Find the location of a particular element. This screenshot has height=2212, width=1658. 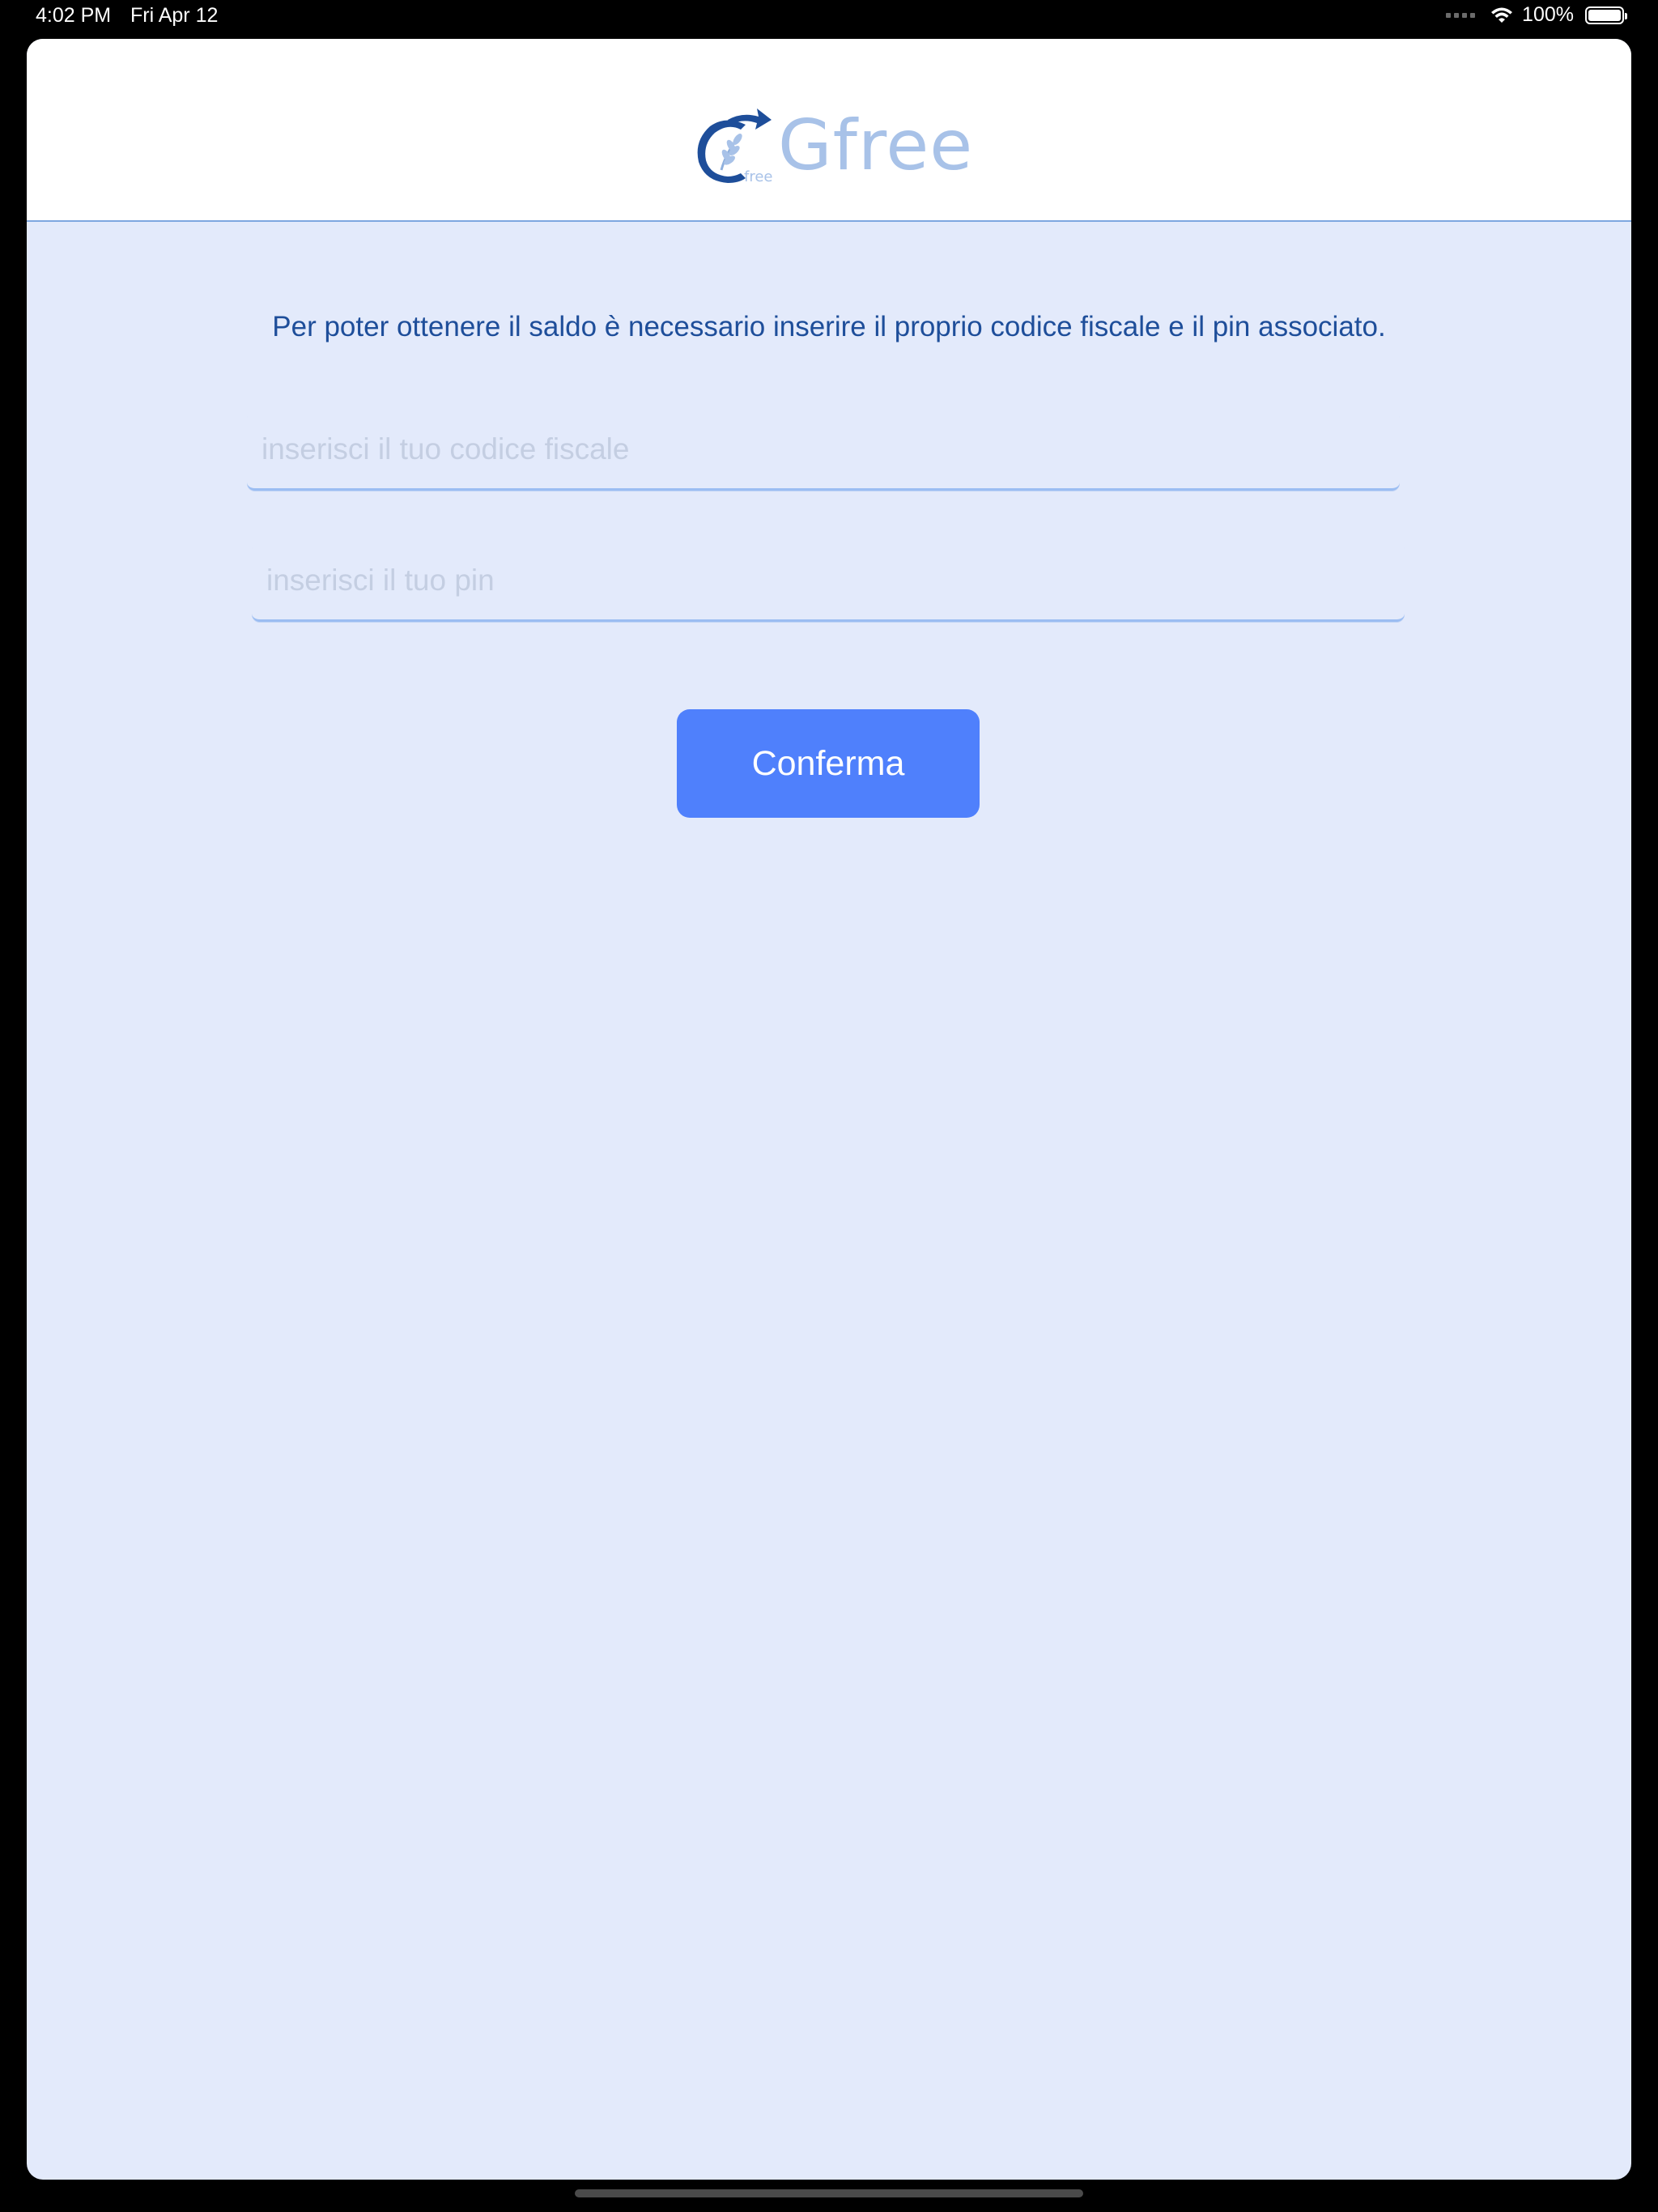

logo-mark-text: free is located at coordinates (758, 177).